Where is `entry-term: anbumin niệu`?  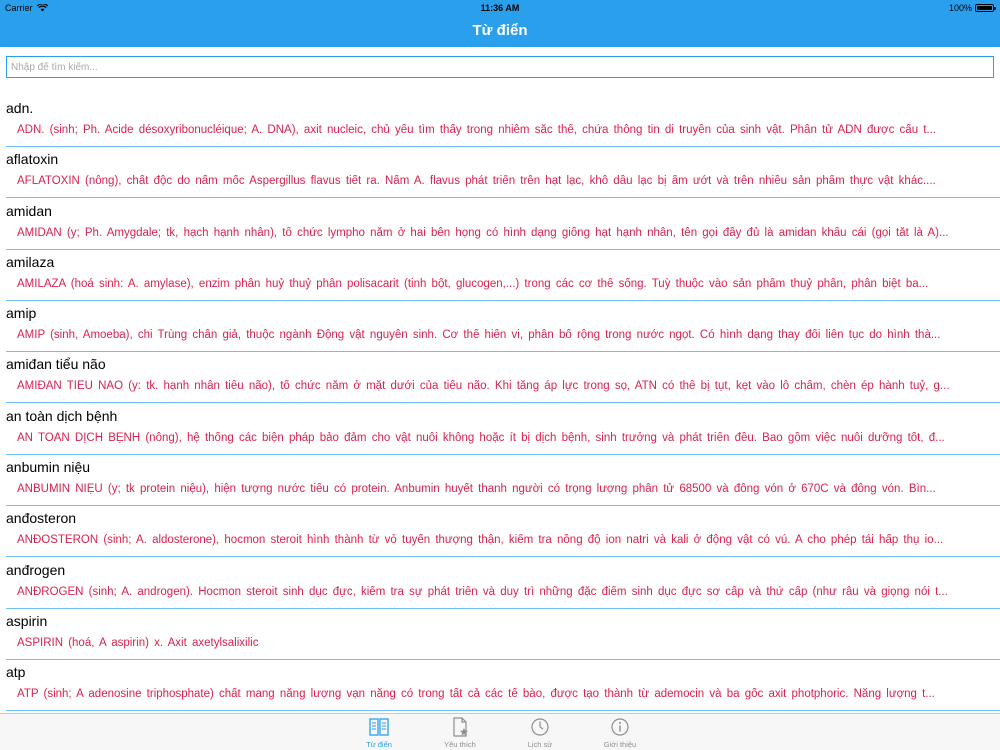
entry-term: anbumin niệu is located at coordinates (48, 467).